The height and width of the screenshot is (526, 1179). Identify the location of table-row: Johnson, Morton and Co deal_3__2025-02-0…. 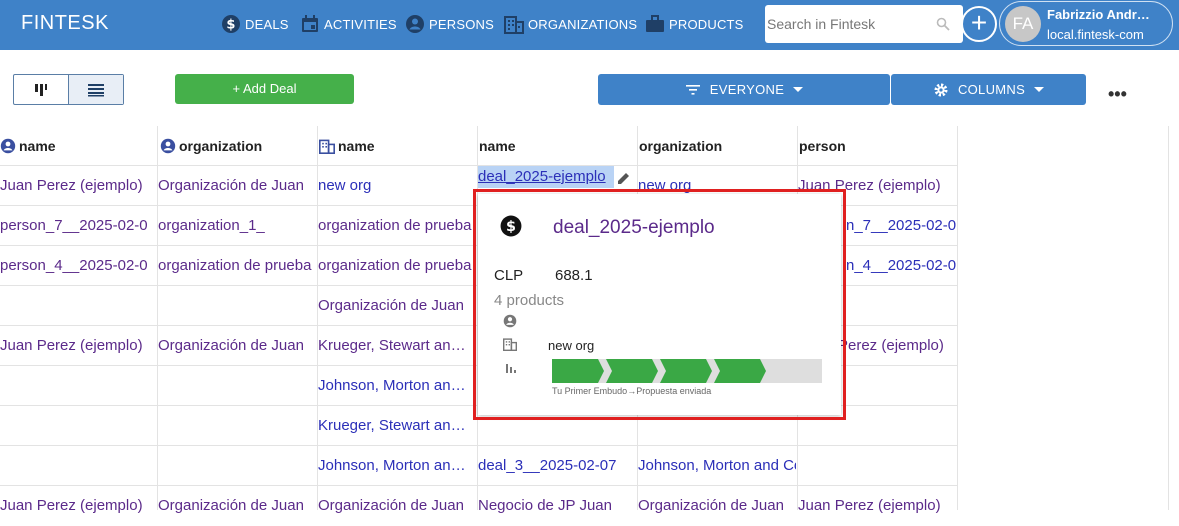
(479, 465).